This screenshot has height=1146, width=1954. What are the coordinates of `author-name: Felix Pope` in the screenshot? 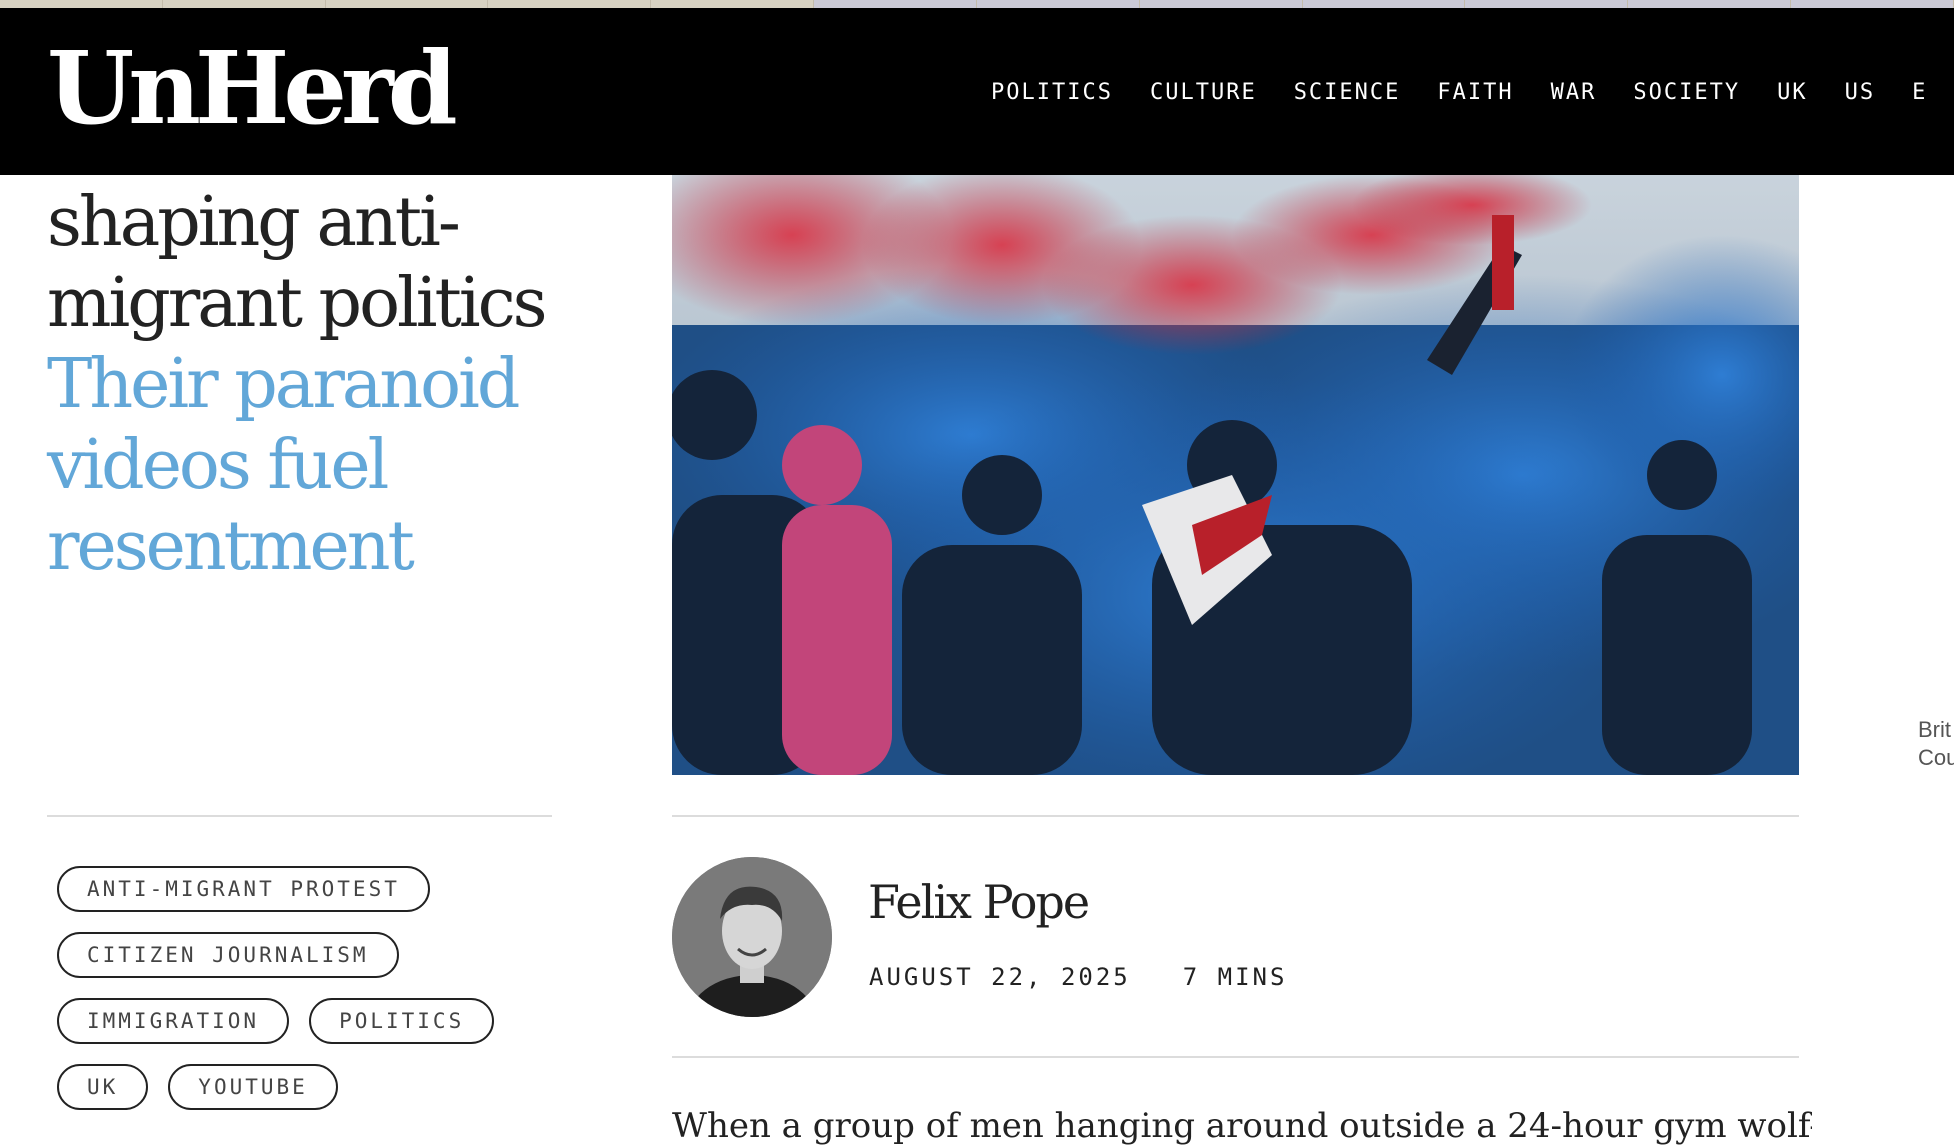 It's located at (979, 902).